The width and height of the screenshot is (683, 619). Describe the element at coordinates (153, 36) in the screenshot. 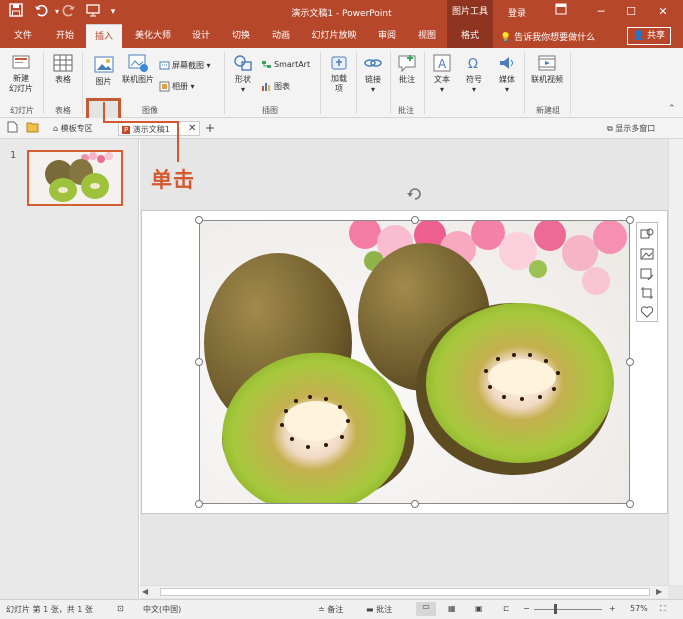

I see `tab-beautify: 美化大师` at that location.